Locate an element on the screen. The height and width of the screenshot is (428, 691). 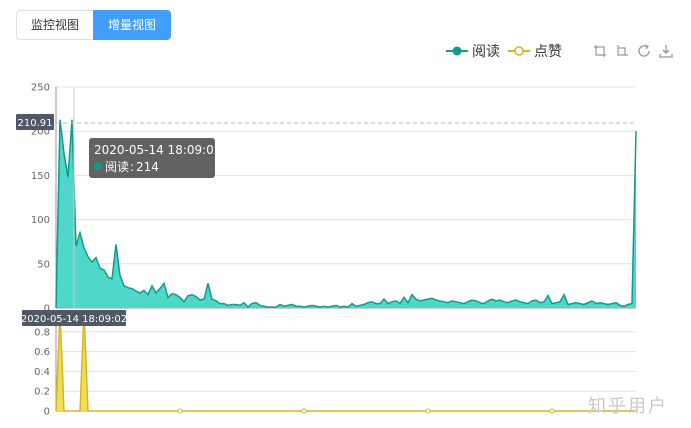
y-tick-label: 0 is located at coordinates (47, 412).